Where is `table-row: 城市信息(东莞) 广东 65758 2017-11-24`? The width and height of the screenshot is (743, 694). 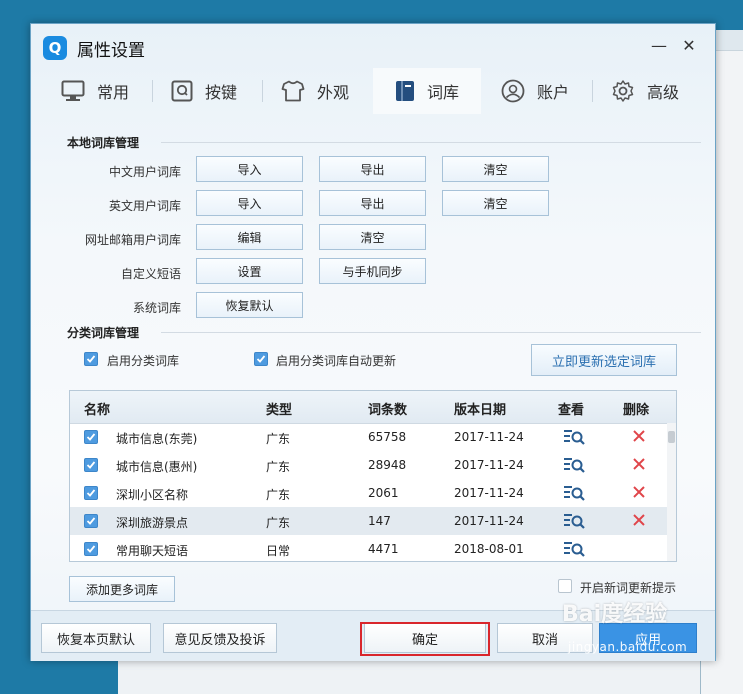
table-row: 城市信息(东莞) 广东 65758 2017-11-24 is located at coordinates (369, 437).